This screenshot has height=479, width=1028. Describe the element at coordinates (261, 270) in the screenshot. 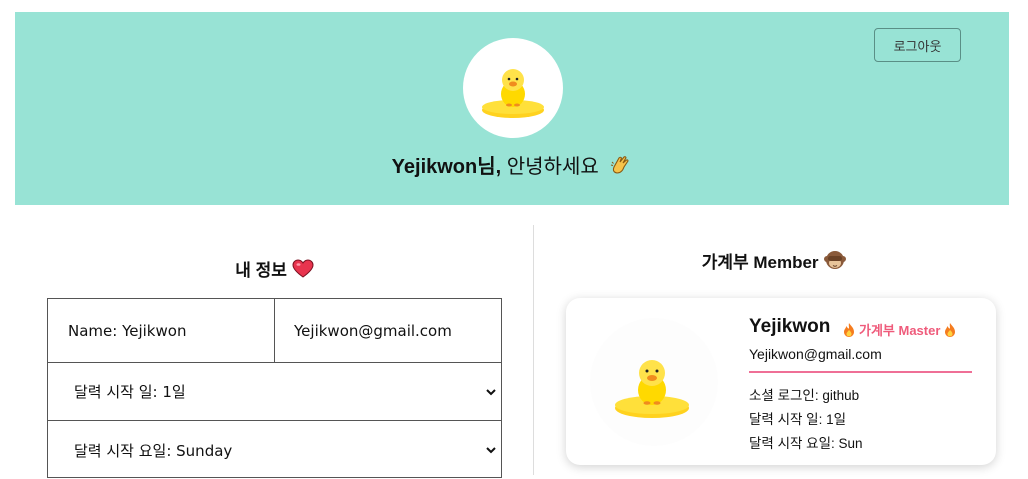

I see `my-info-title: 내 정보` at that location.